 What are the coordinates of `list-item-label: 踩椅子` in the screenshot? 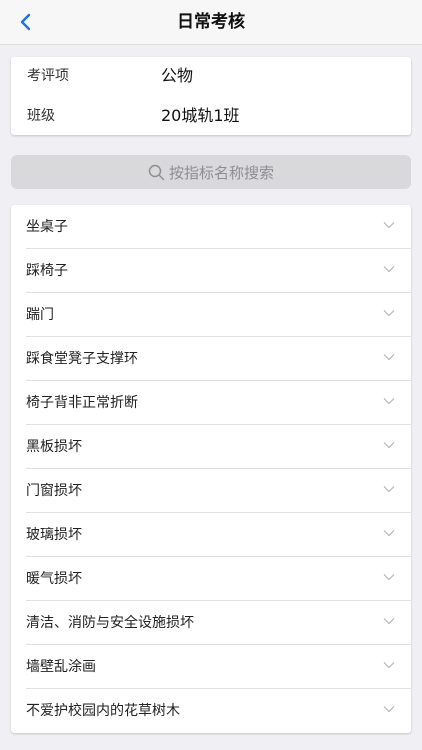 It's located at (47, 271).